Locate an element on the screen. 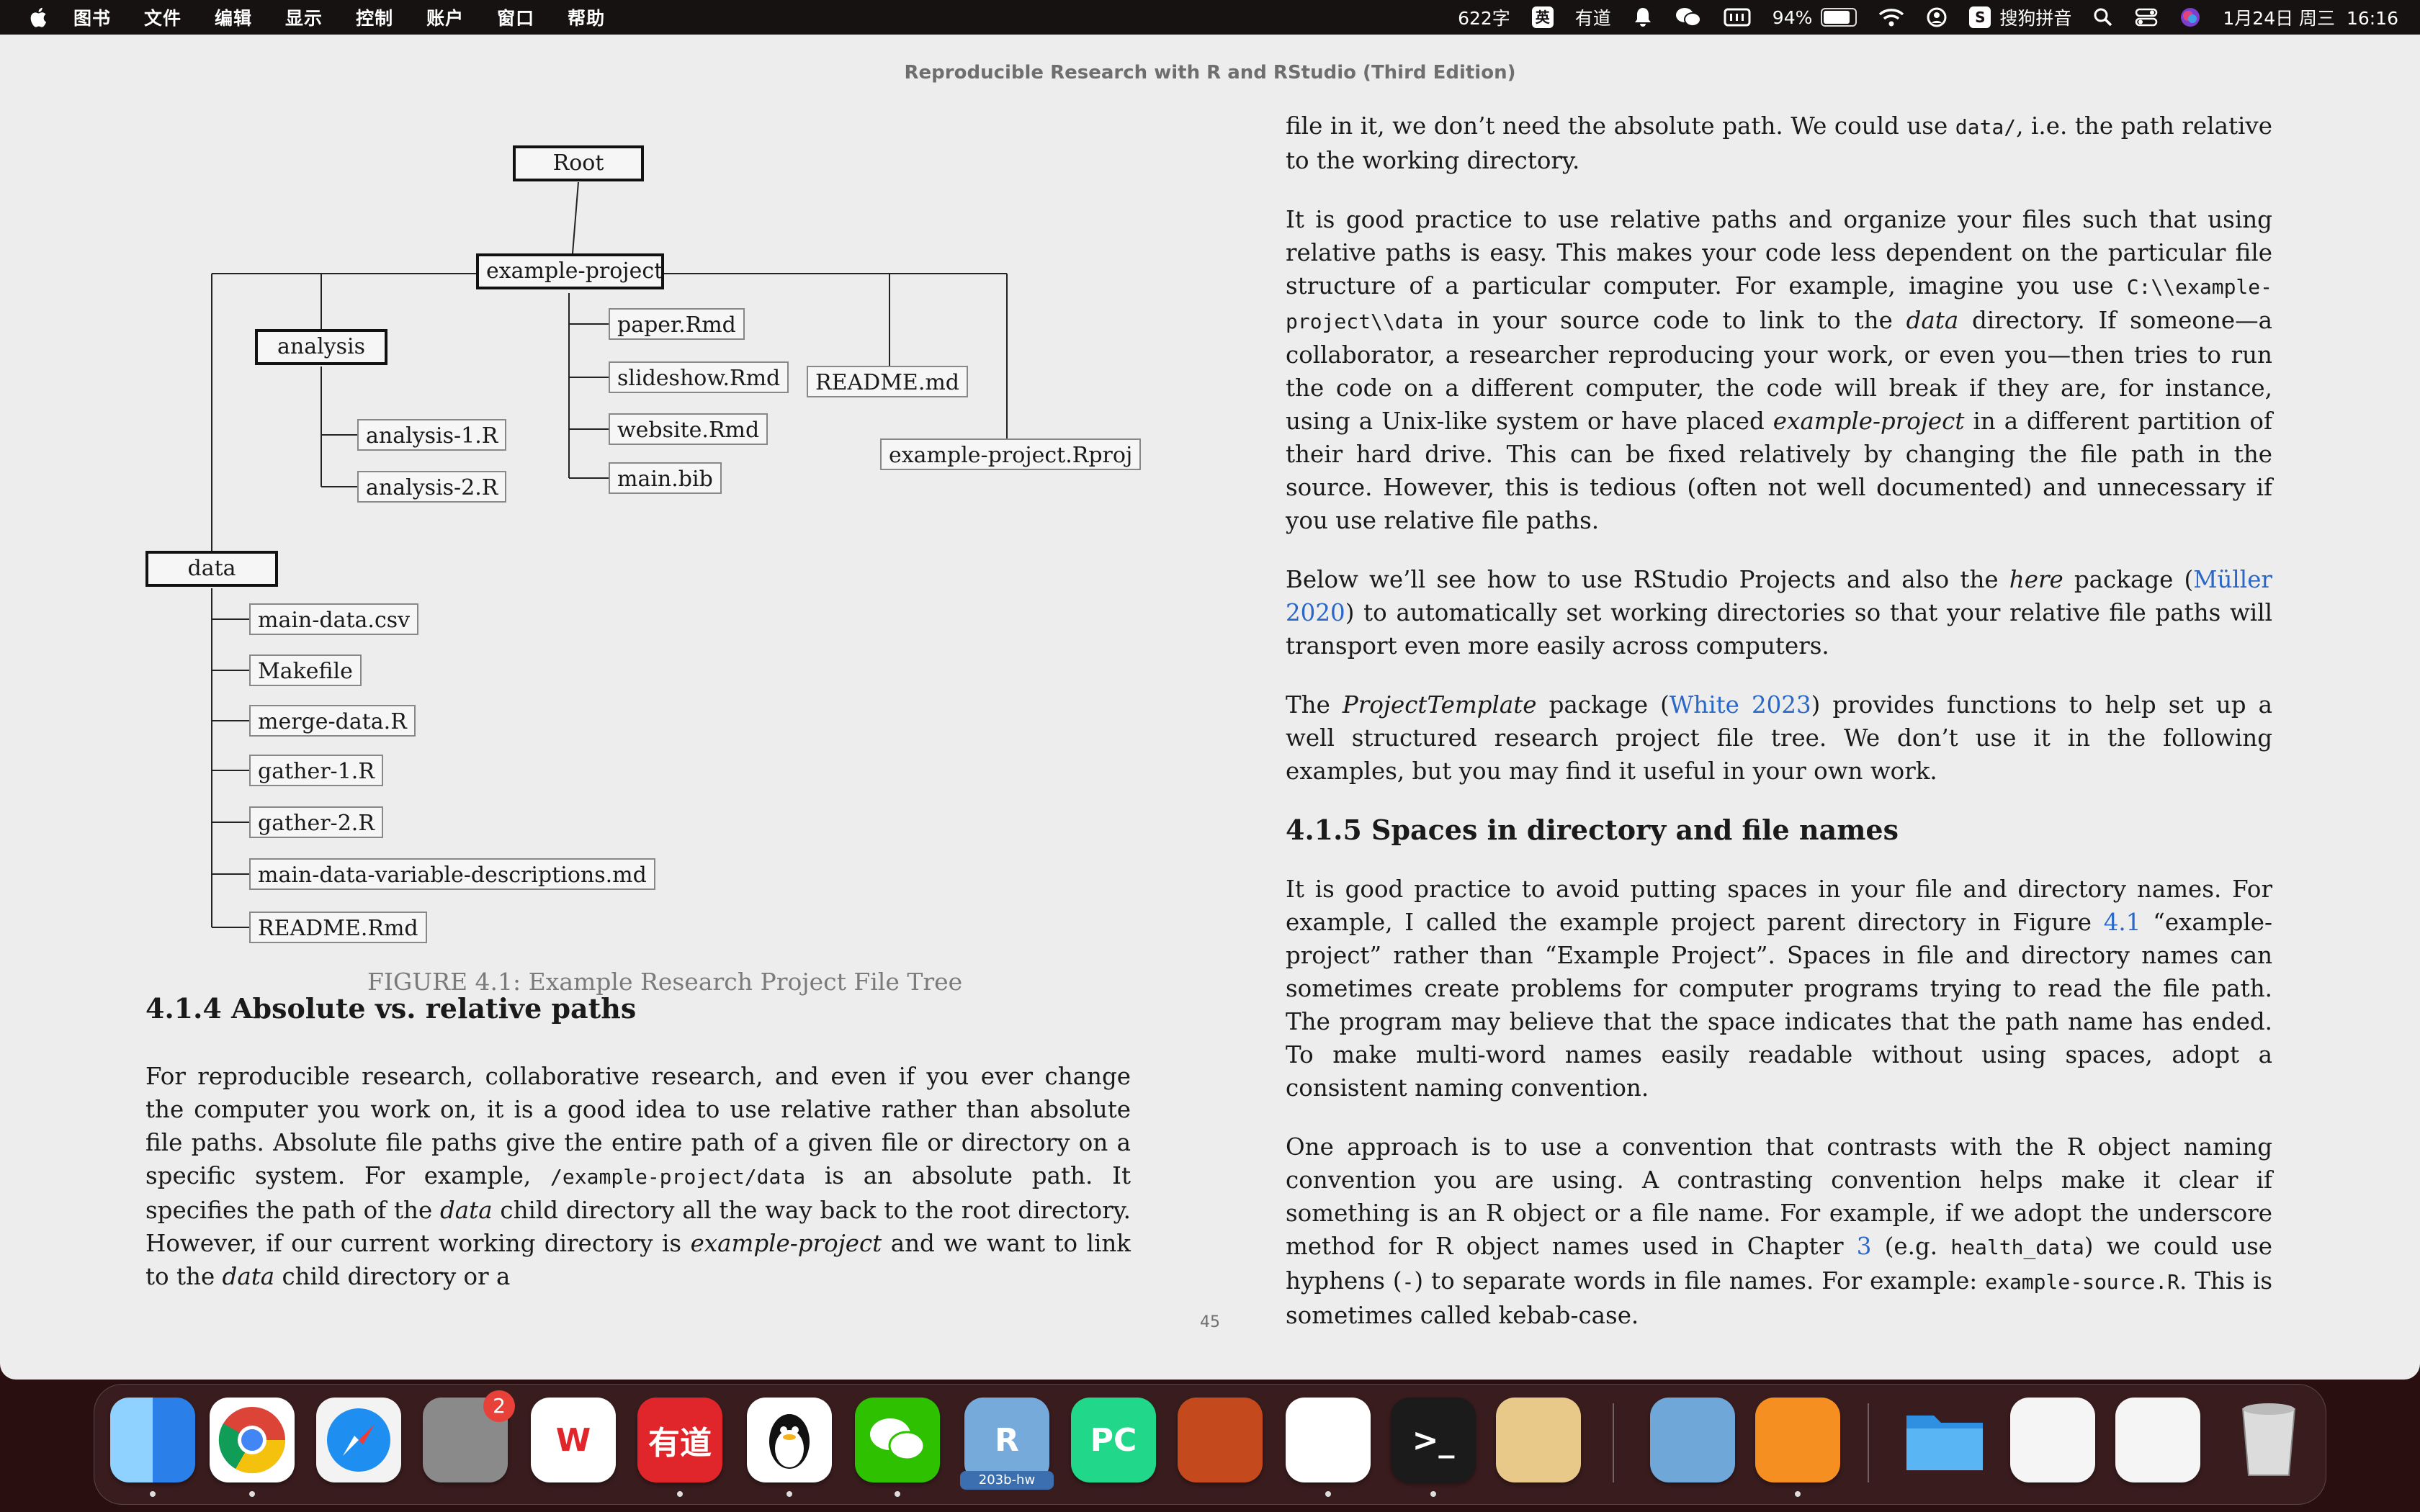  youdao-app-icon: 有道 is located at coordinates (679, 1440).